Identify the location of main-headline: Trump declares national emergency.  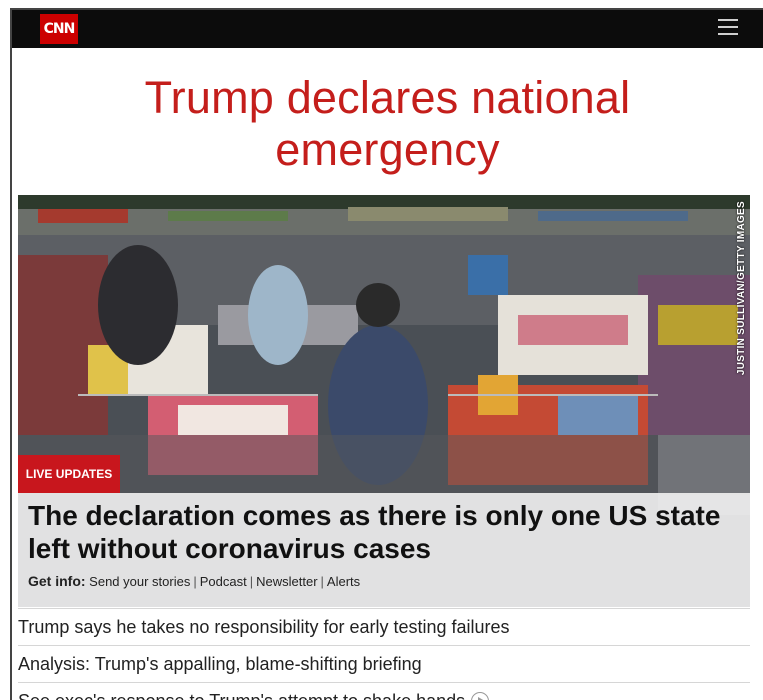
(387, 124).